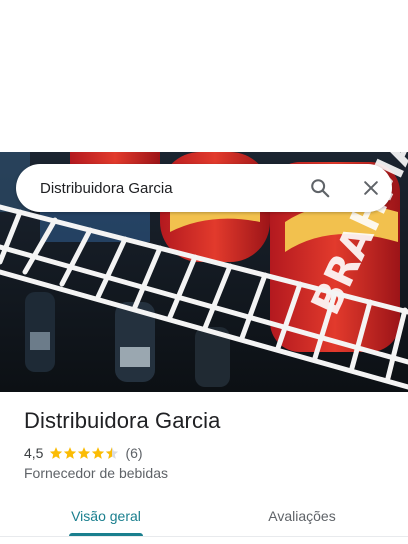 The image size is (408, 544). What do you see at coordinates (106, 516) in the screenshot?
I see `tab-overview: Visão geral` at bounding box center [106, 516].